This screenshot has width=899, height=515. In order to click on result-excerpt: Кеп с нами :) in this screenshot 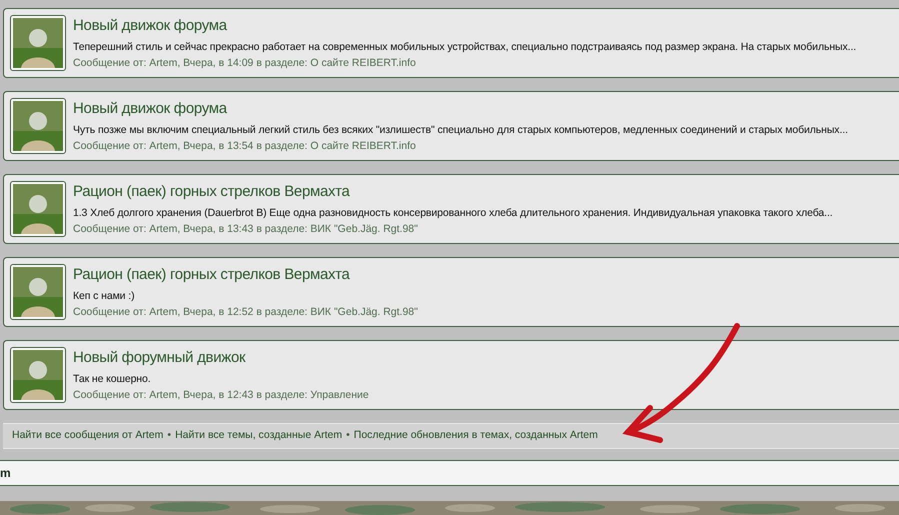, I will do `click(104, 296)`.